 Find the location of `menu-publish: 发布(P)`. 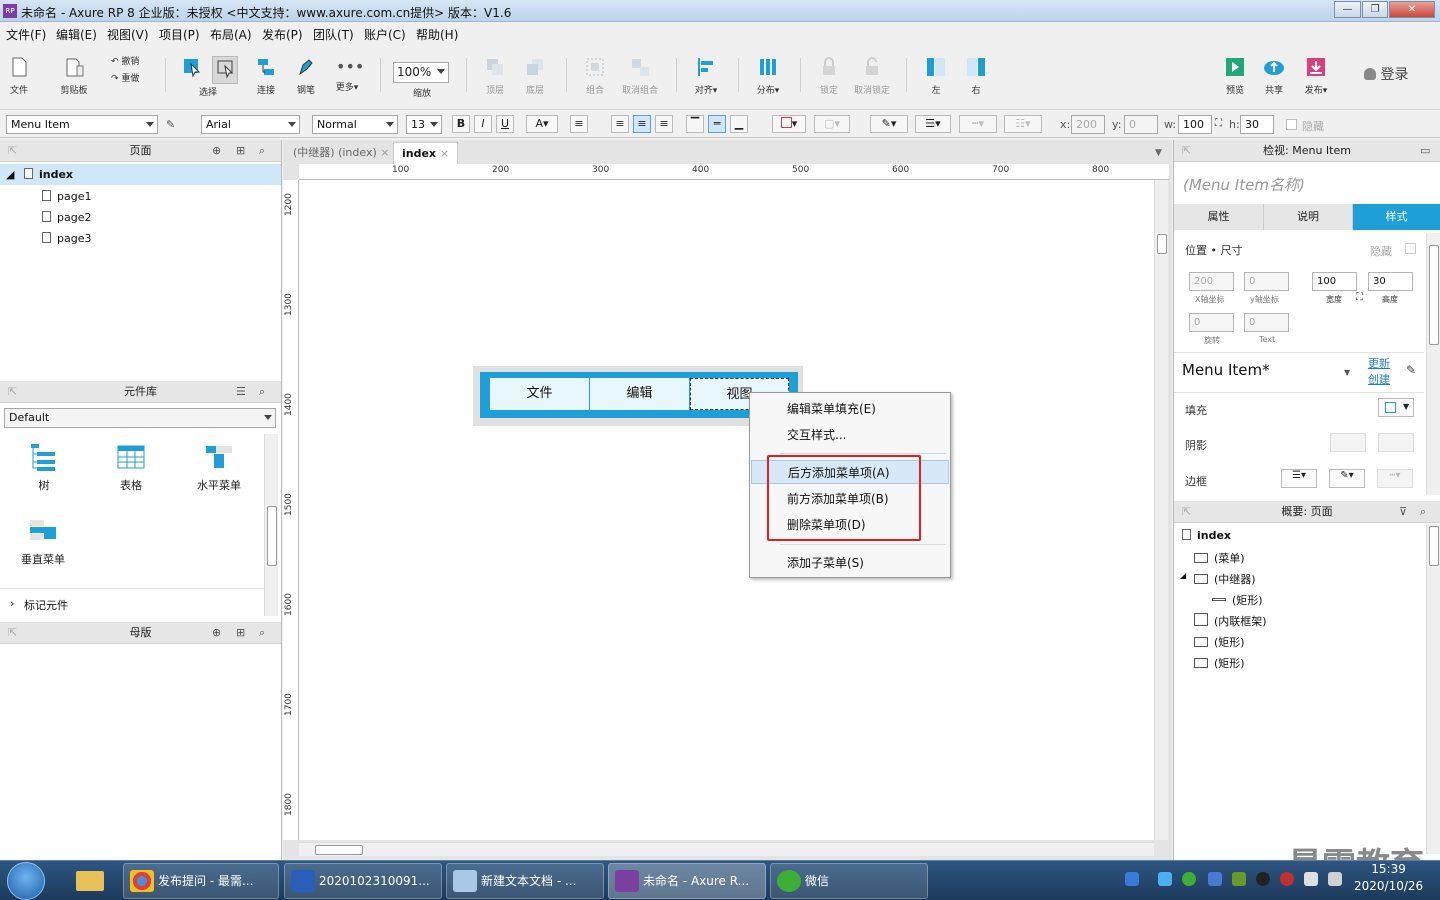

menu-publish: 发布(P) is located at coordinates (282, 34).